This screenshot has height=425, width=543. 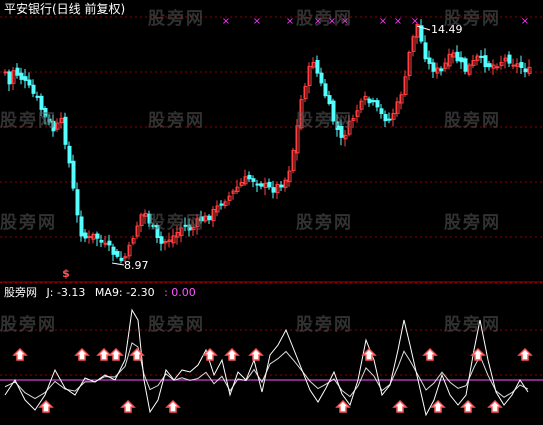 What do you see at coordinates (324, 325) in the screenshot?
I see `watermark-14: 股旁网` at bounding box center [324, 325].